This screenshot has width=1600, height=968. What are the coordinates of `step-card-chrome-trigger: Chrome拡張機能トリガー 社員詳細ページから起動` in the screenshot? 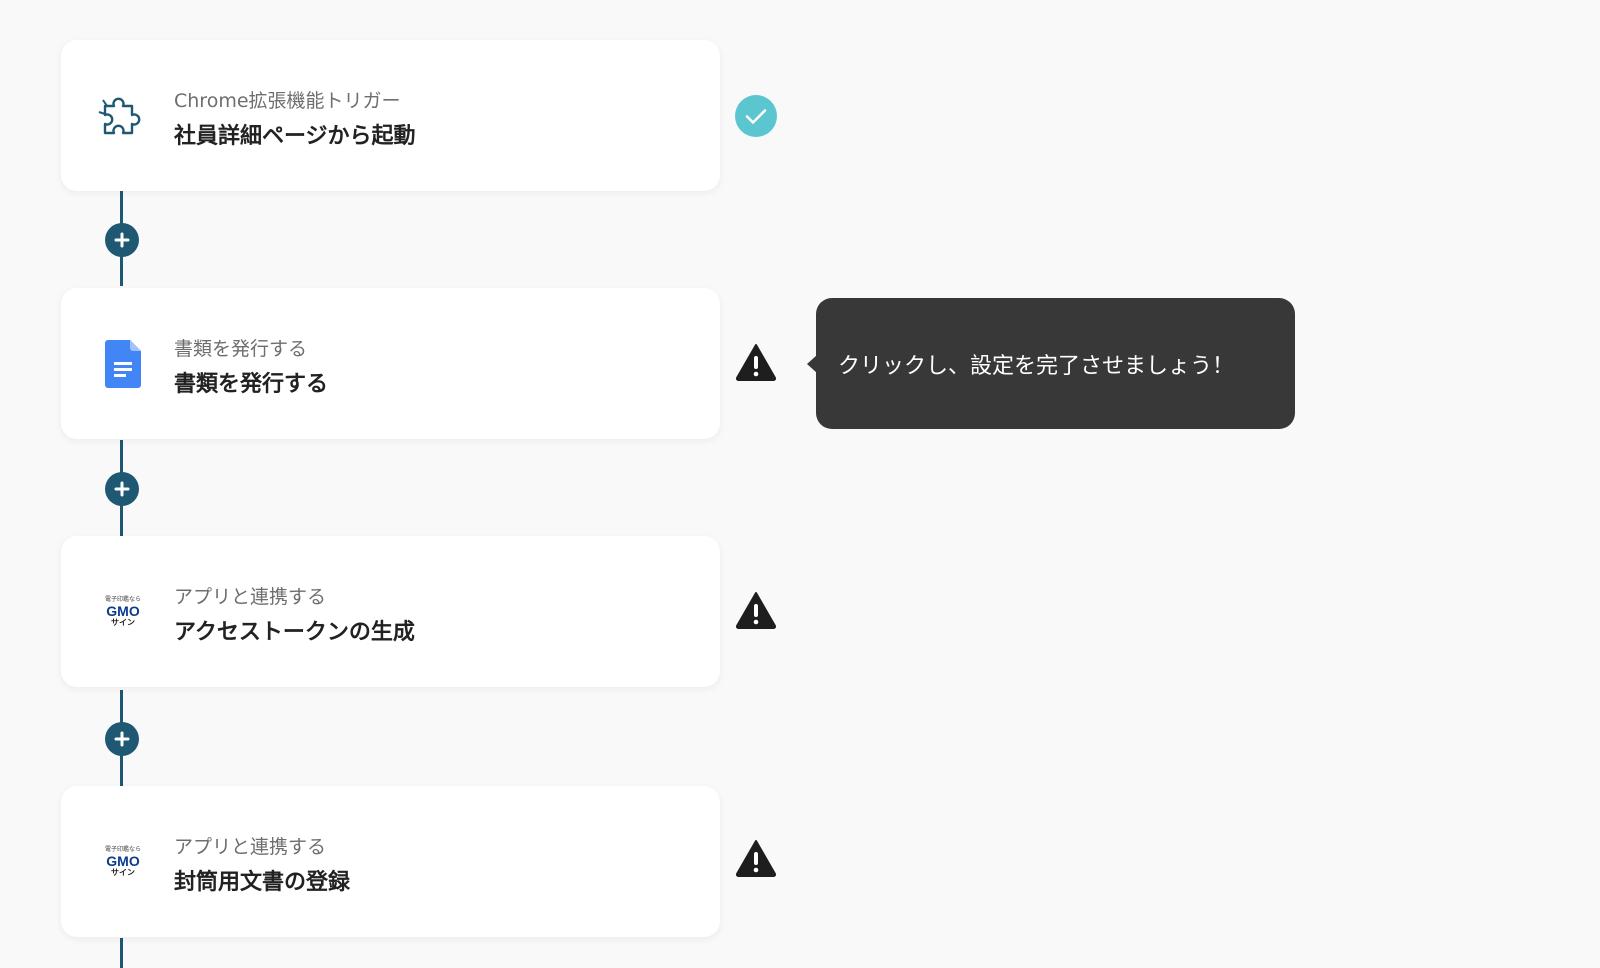 It's located at (390, 115).